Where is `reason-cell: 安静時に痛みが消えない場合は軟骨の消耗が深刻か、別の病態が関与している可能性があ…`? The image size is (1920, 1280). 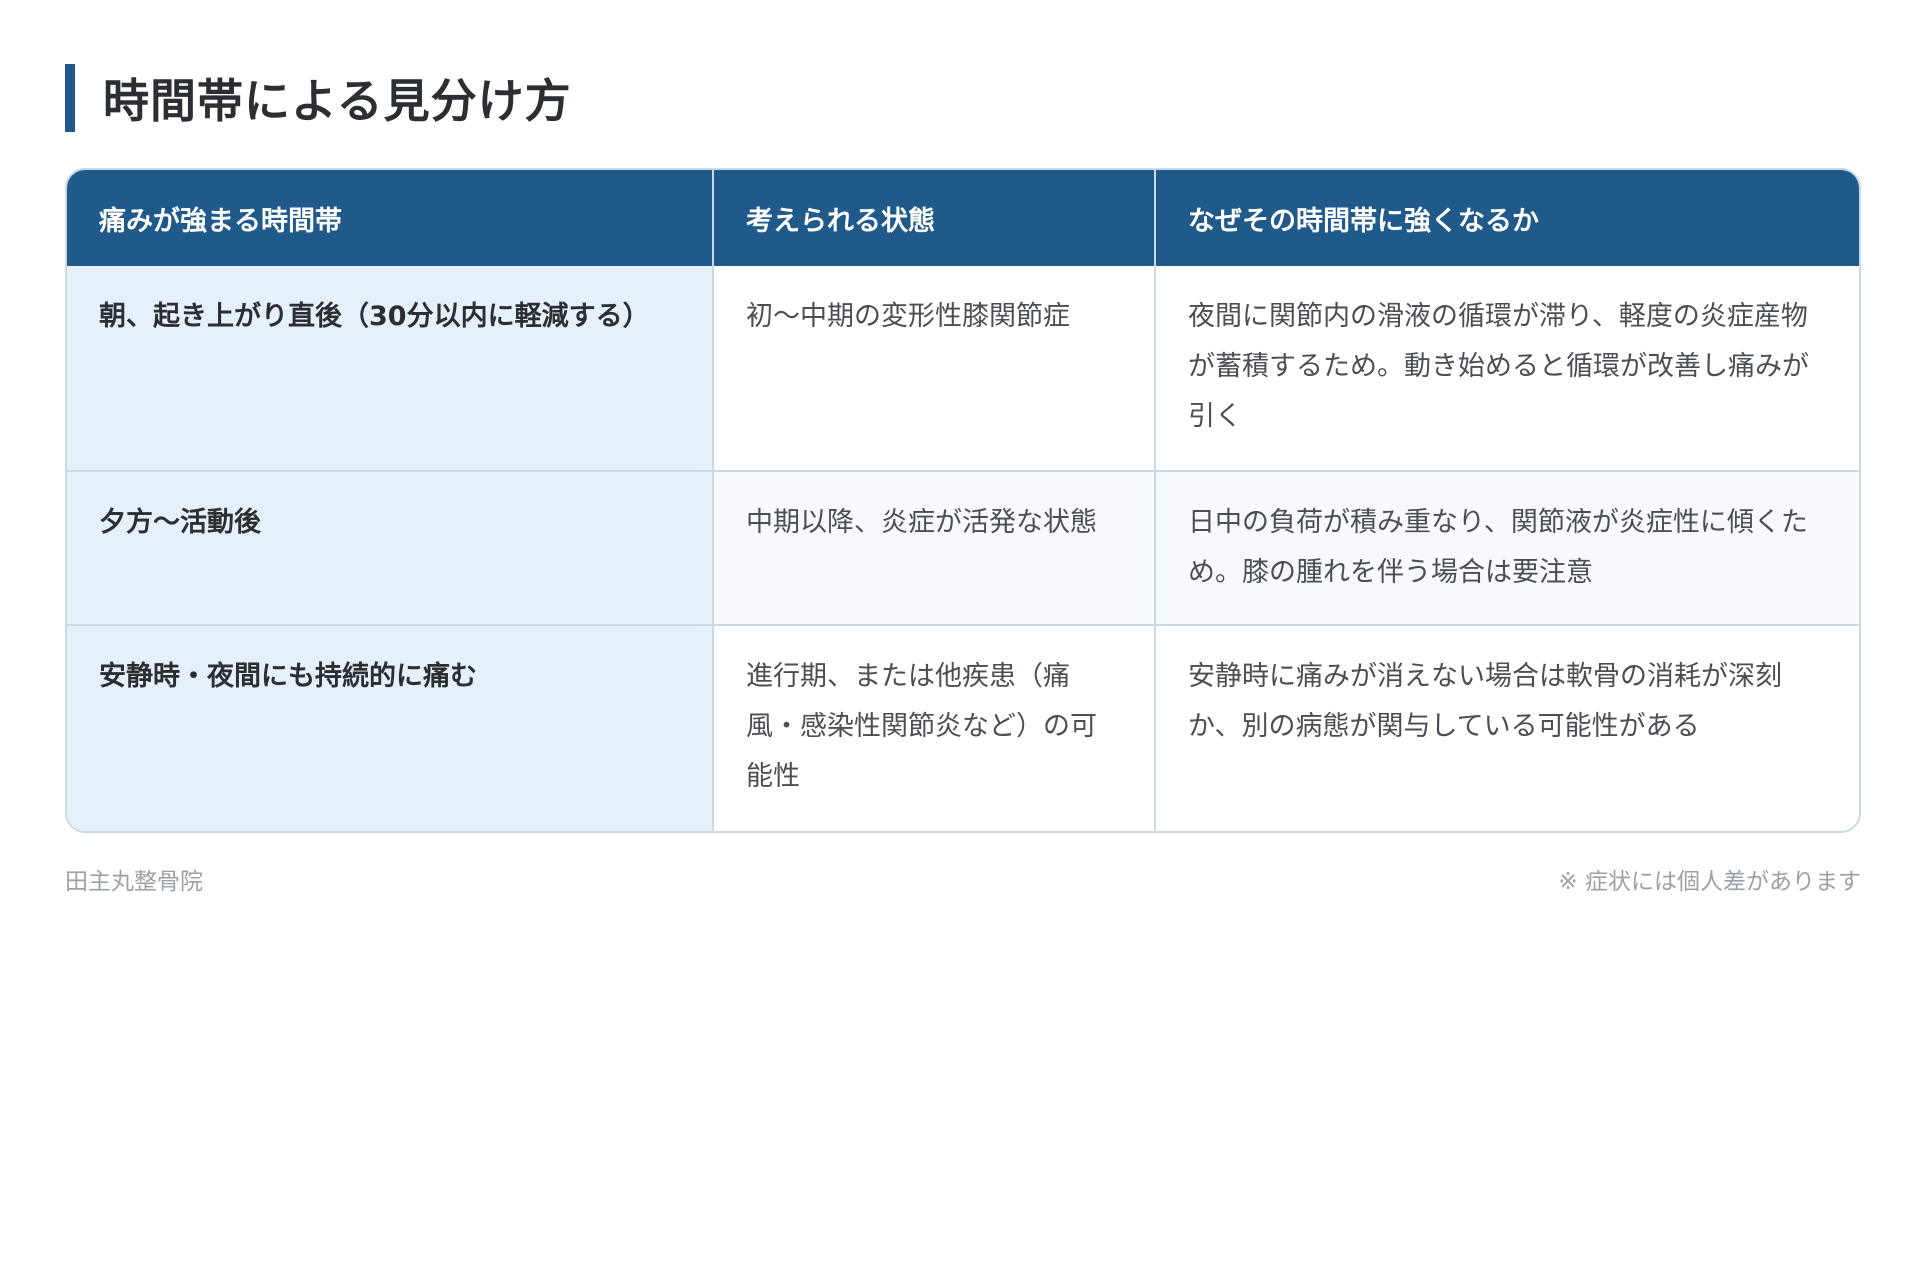
reason-cell: 安静時に痛みが消えない場合は軟骨の消耗が深刻か、別の病態が関与している可能性があ… is located at coordinates (1507, 727).